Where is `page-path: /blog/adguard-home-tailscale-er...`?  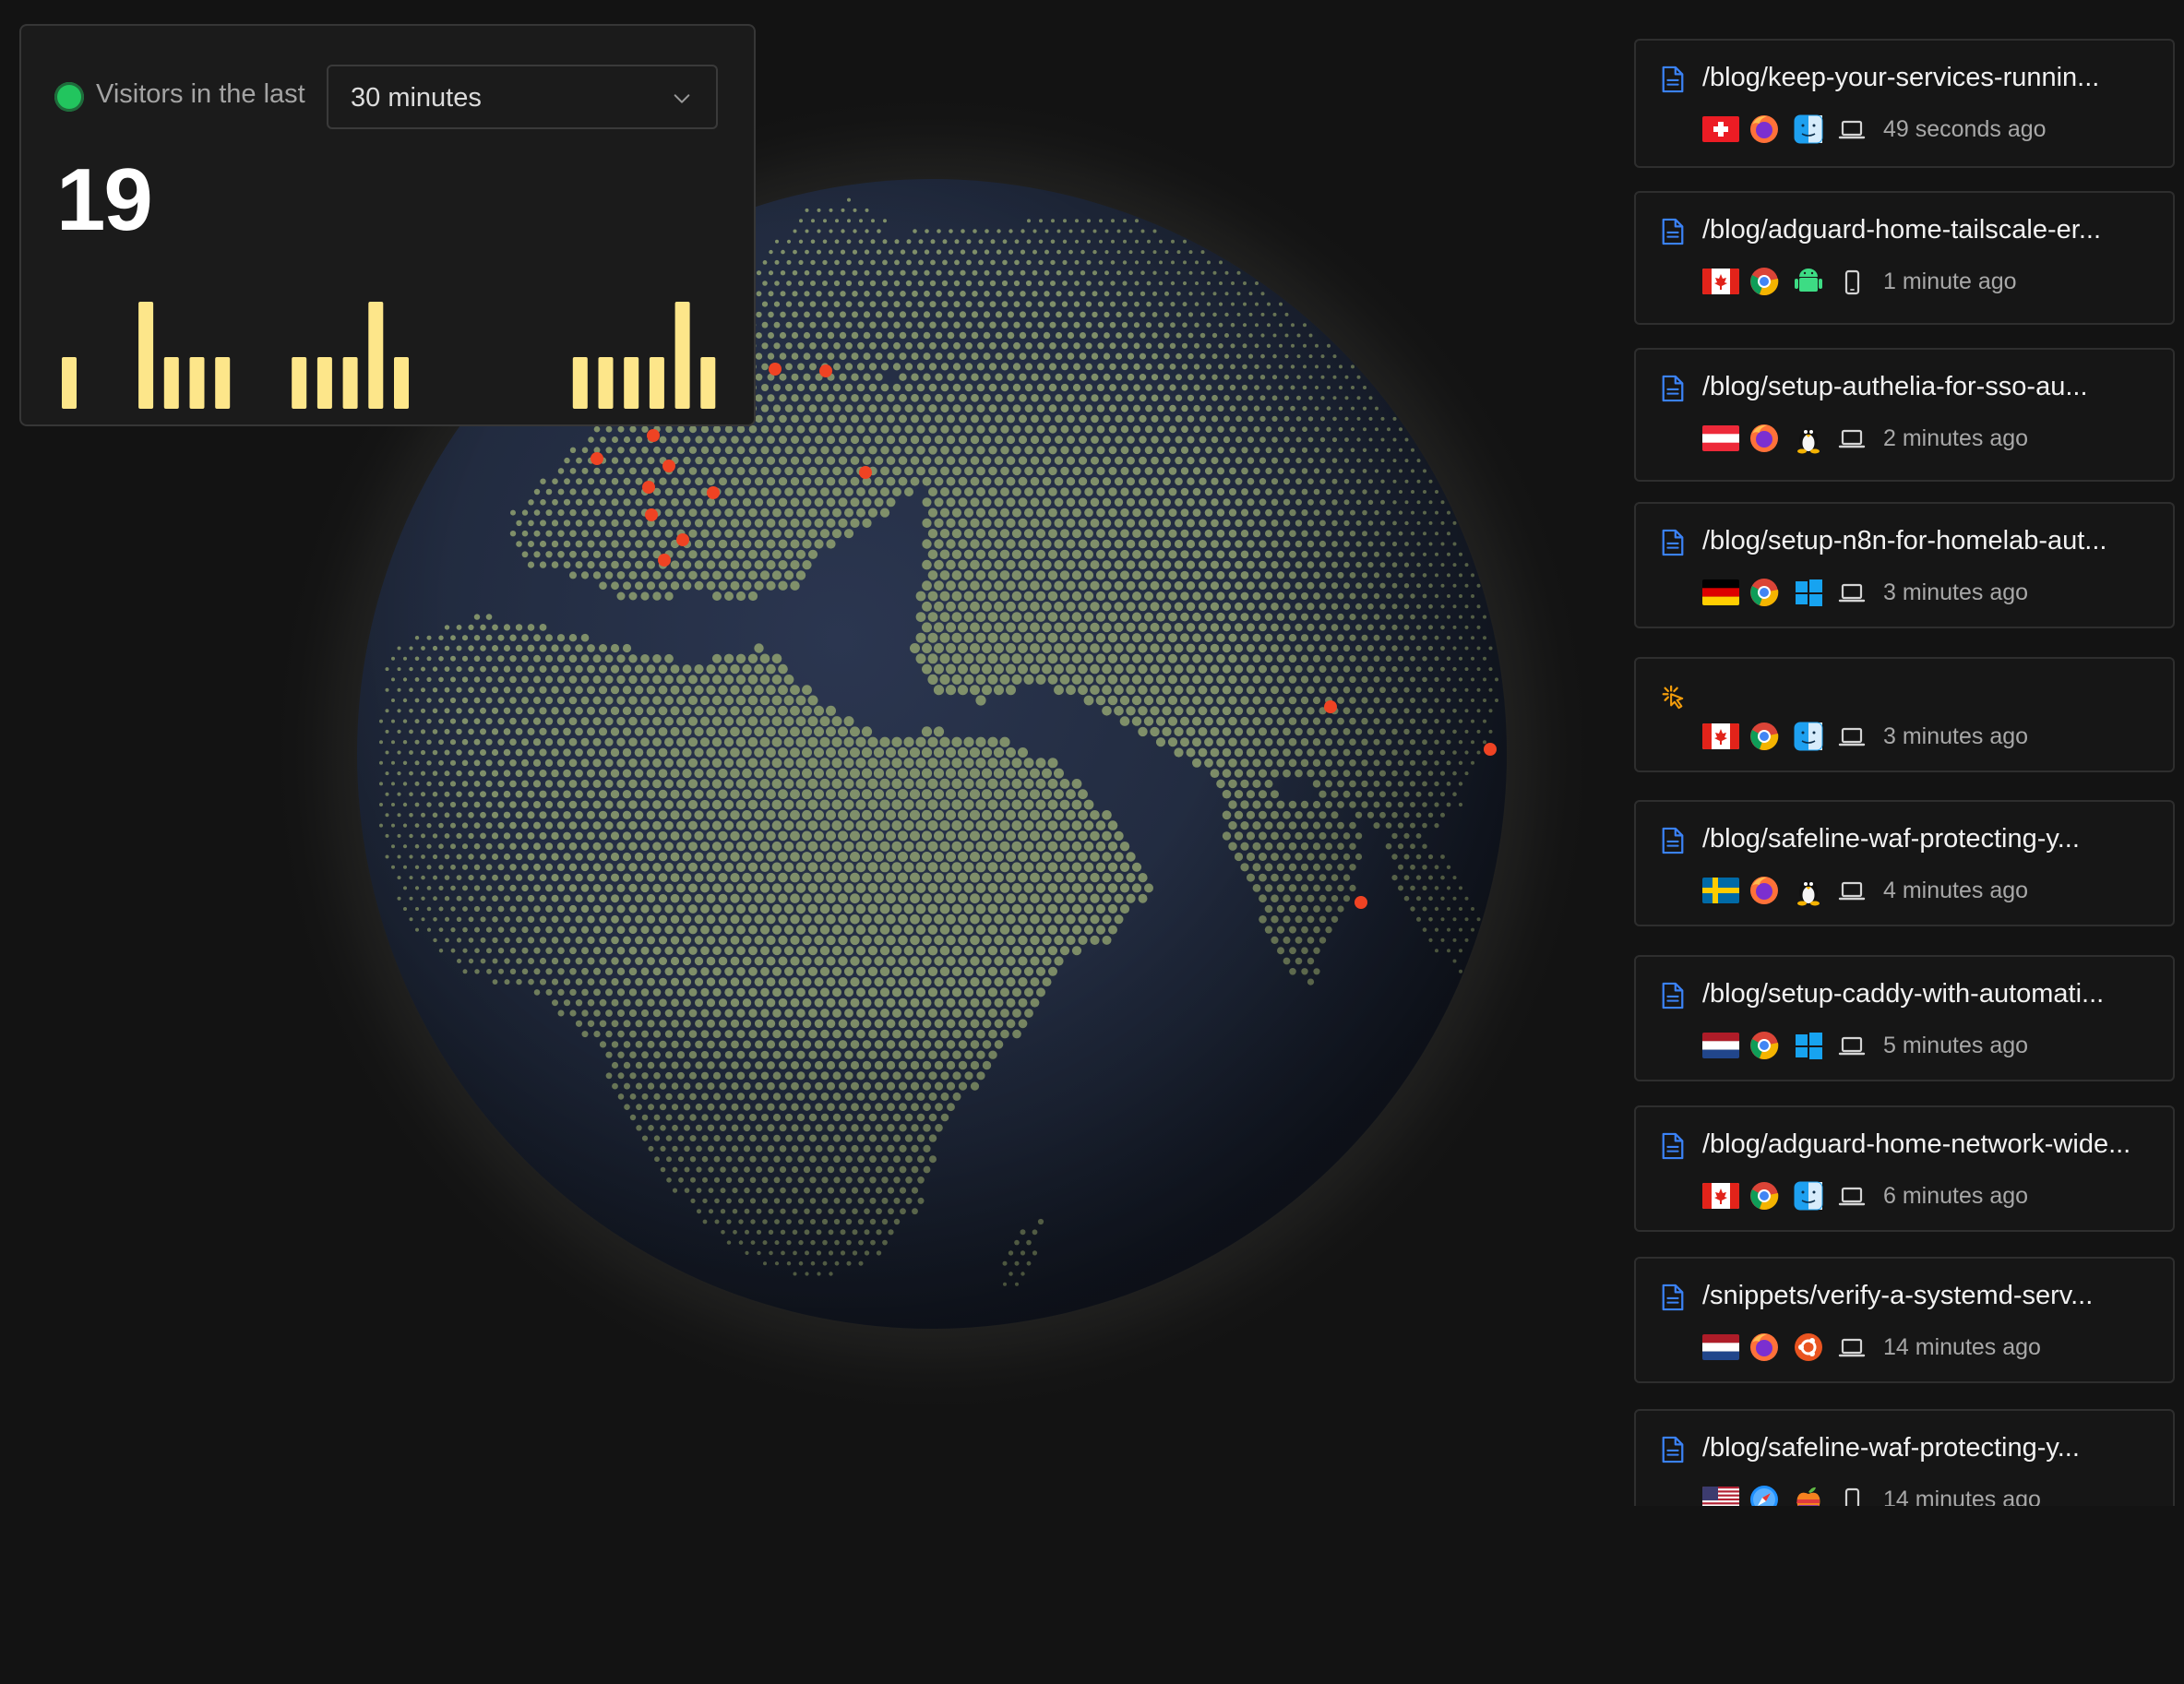
page-path: /blog/adguard-home-tailscale-er... is located at coordinates (1901, 230).